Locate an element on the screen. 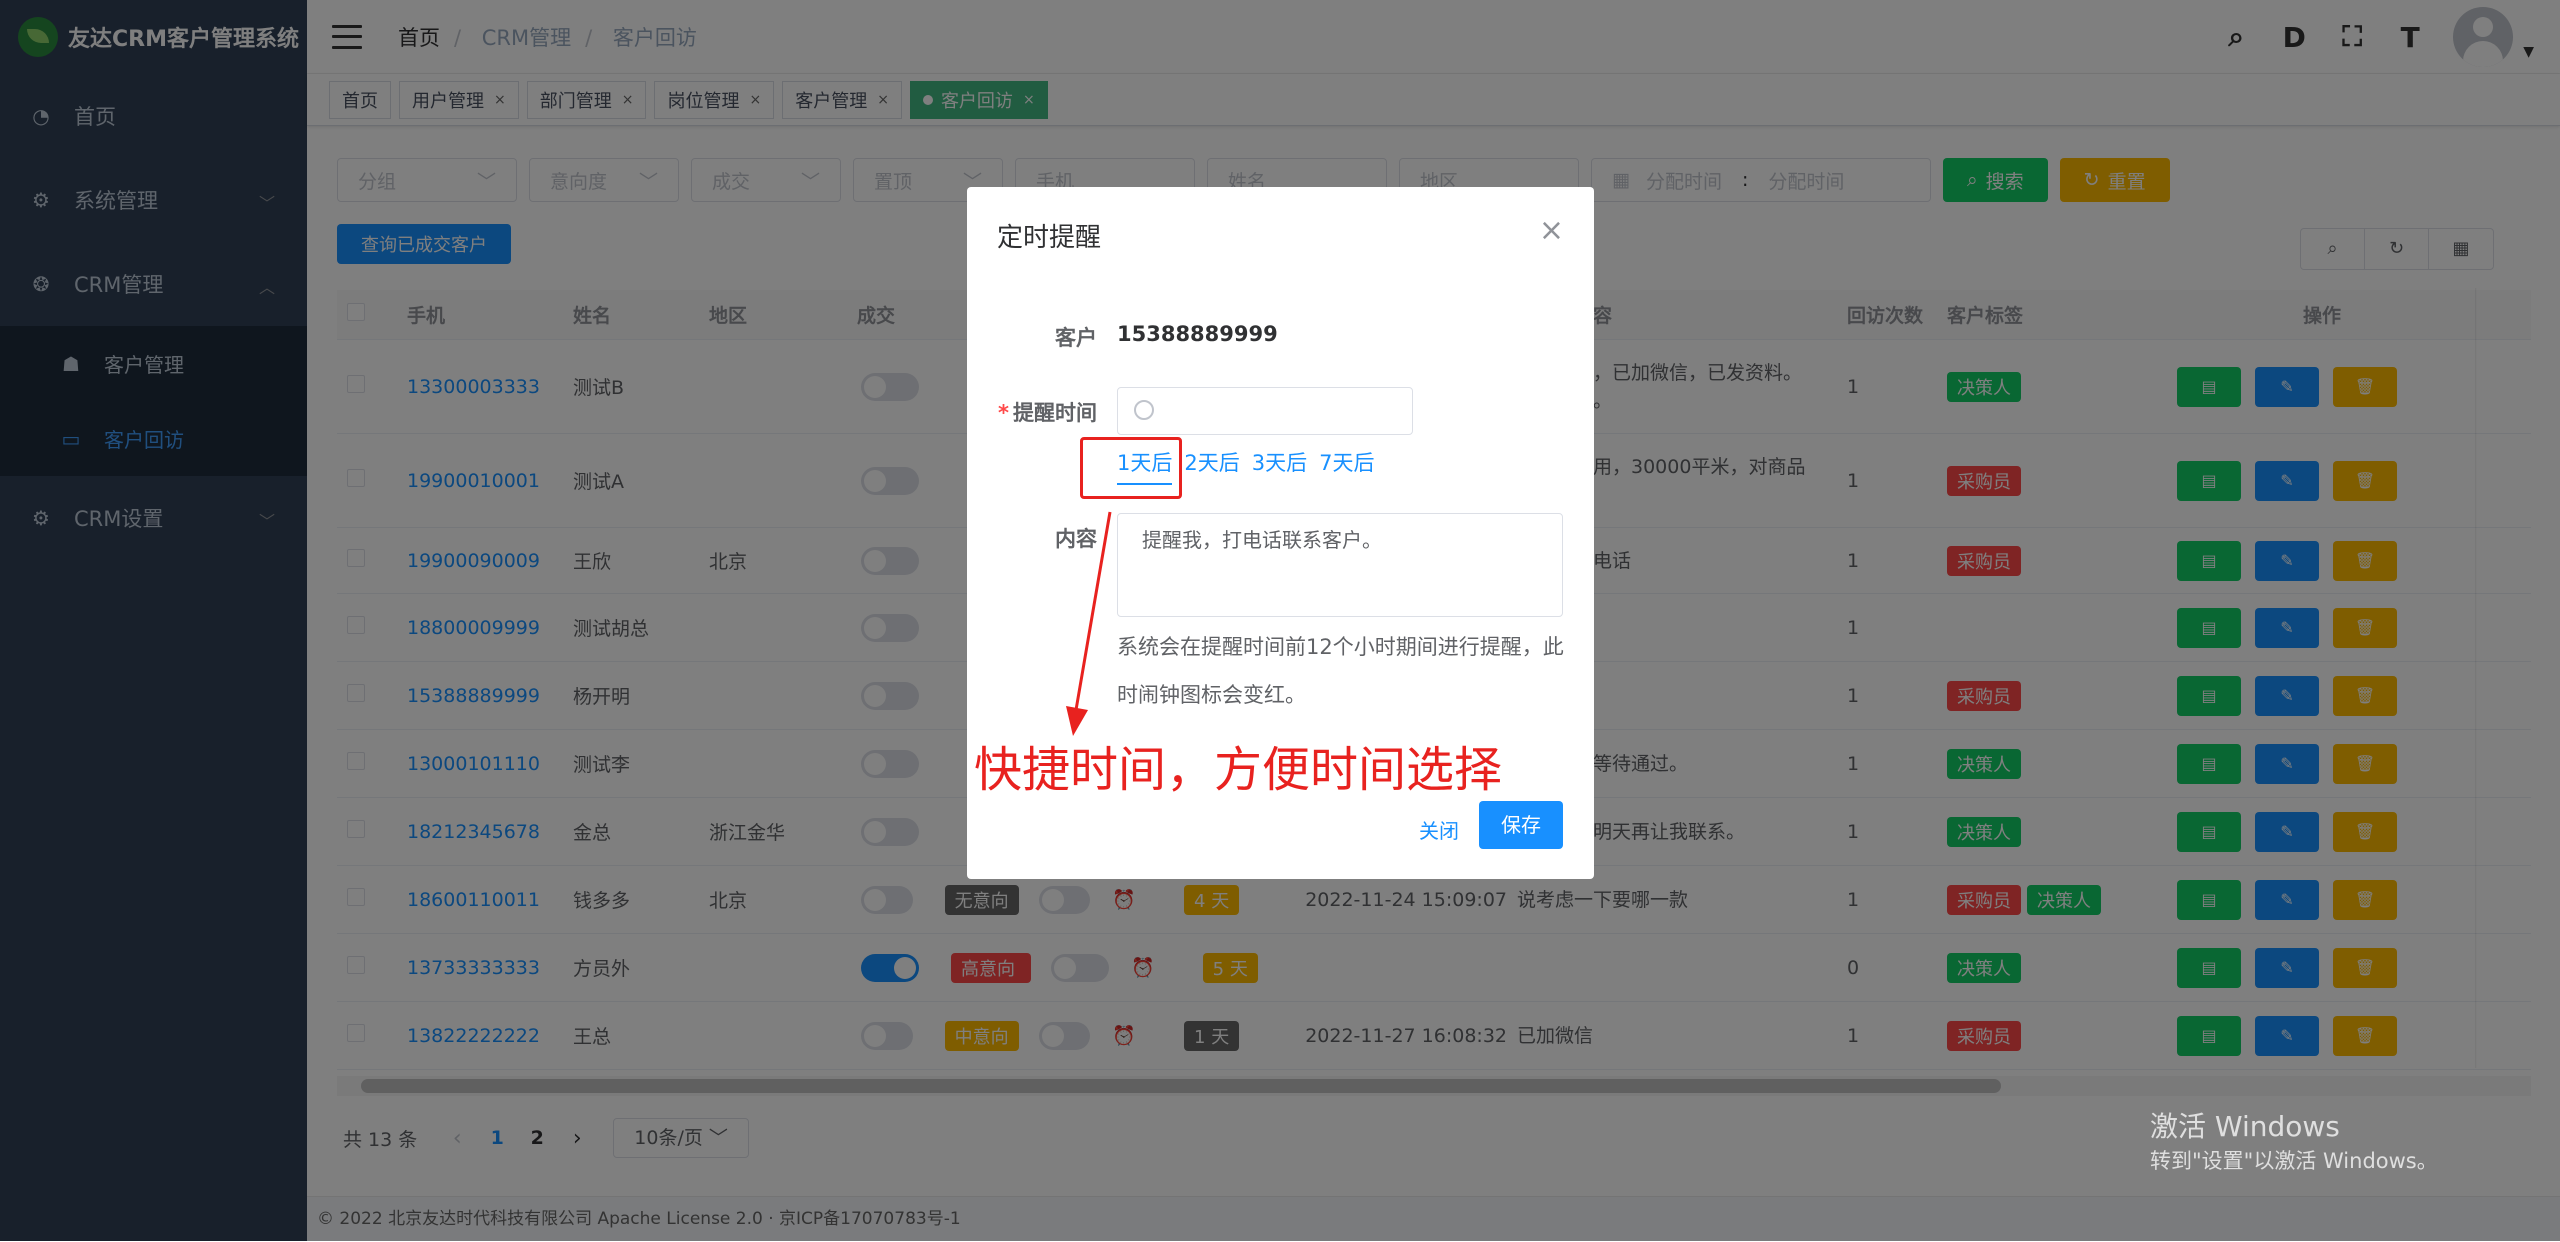  remind-time-picker is located at coordinates (1265, 411).